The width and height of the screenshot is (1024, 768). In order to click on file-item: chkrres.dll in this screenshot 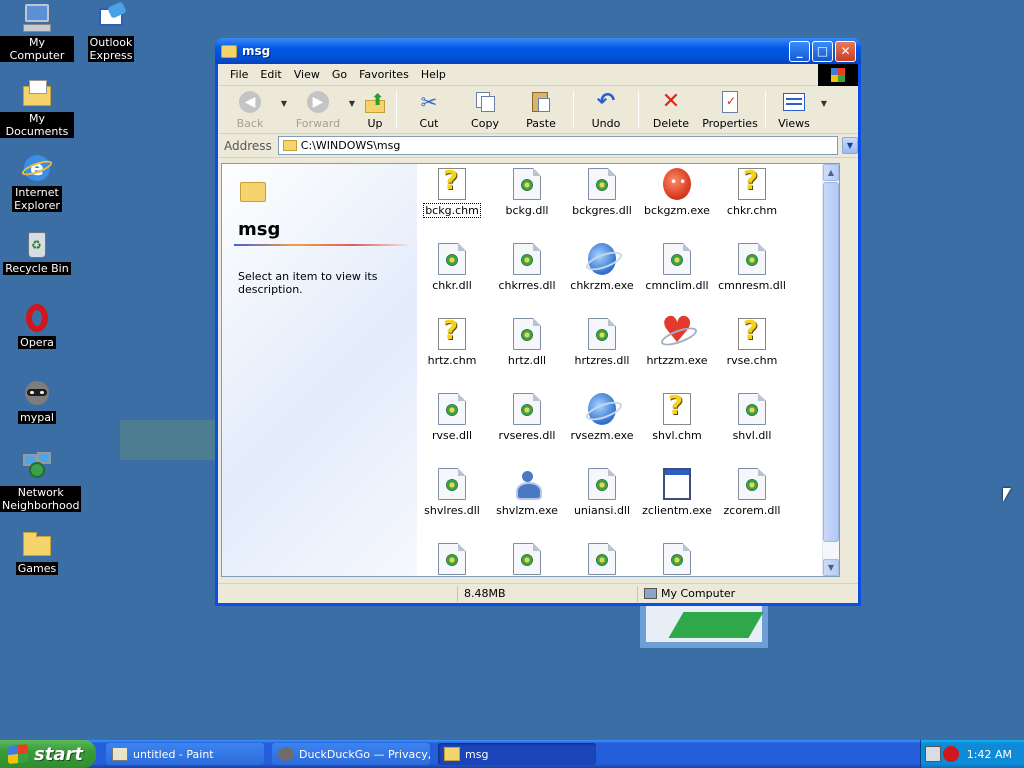, I will do `click(527, 267)`.